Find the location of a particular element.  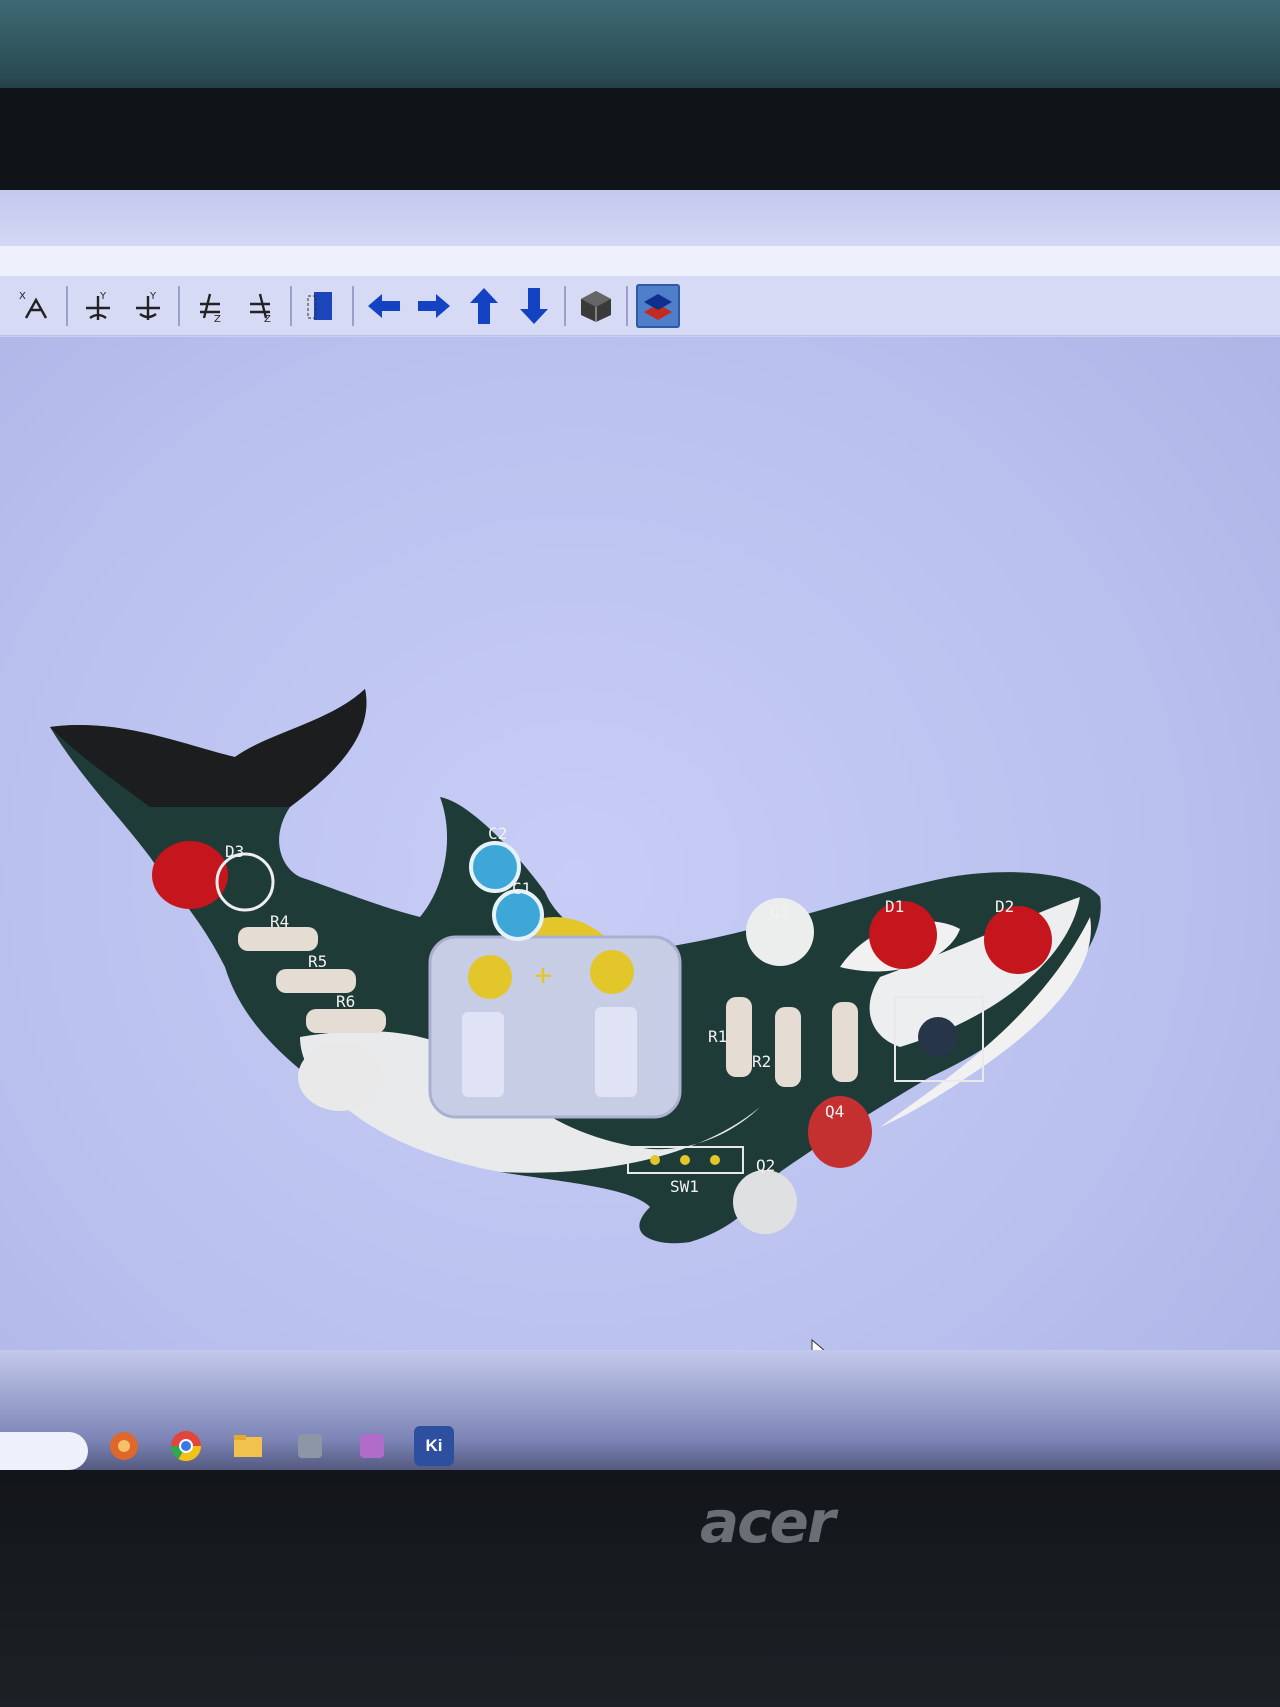

rotate-y-cw-icon: Y is located at coordinates (98, 305).